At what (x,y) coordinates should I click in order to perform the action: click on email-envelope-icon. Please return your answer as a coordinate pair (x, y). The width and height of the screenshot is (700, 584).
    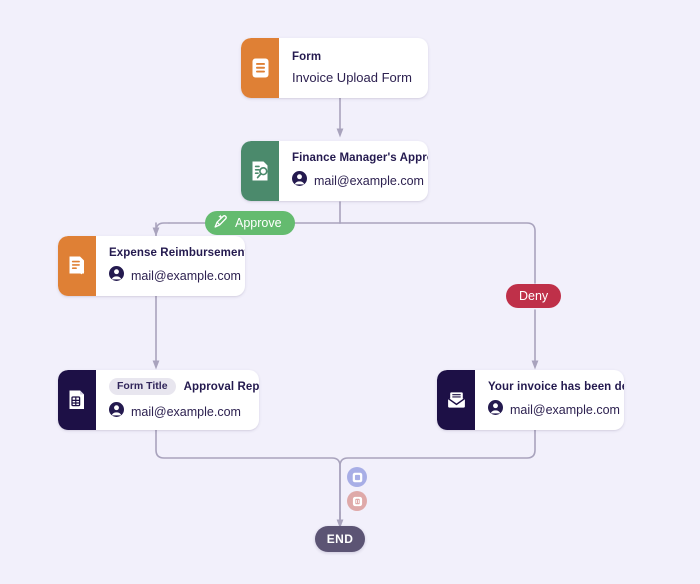
    Looking at the image, I should click on (456, 400).